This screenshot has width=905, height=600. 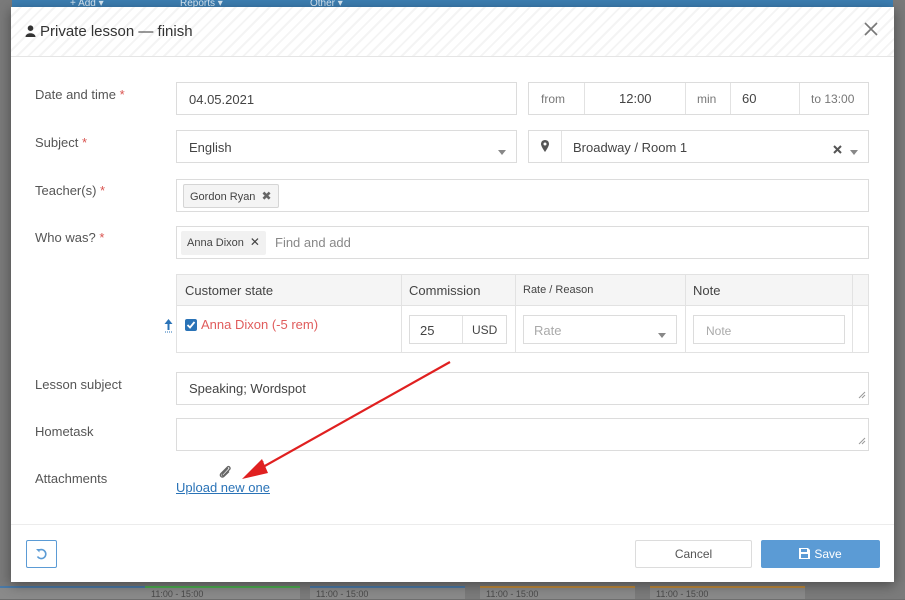 I want to click on student-tag: Anna Dixon ✕, so click(x=223, y=243).